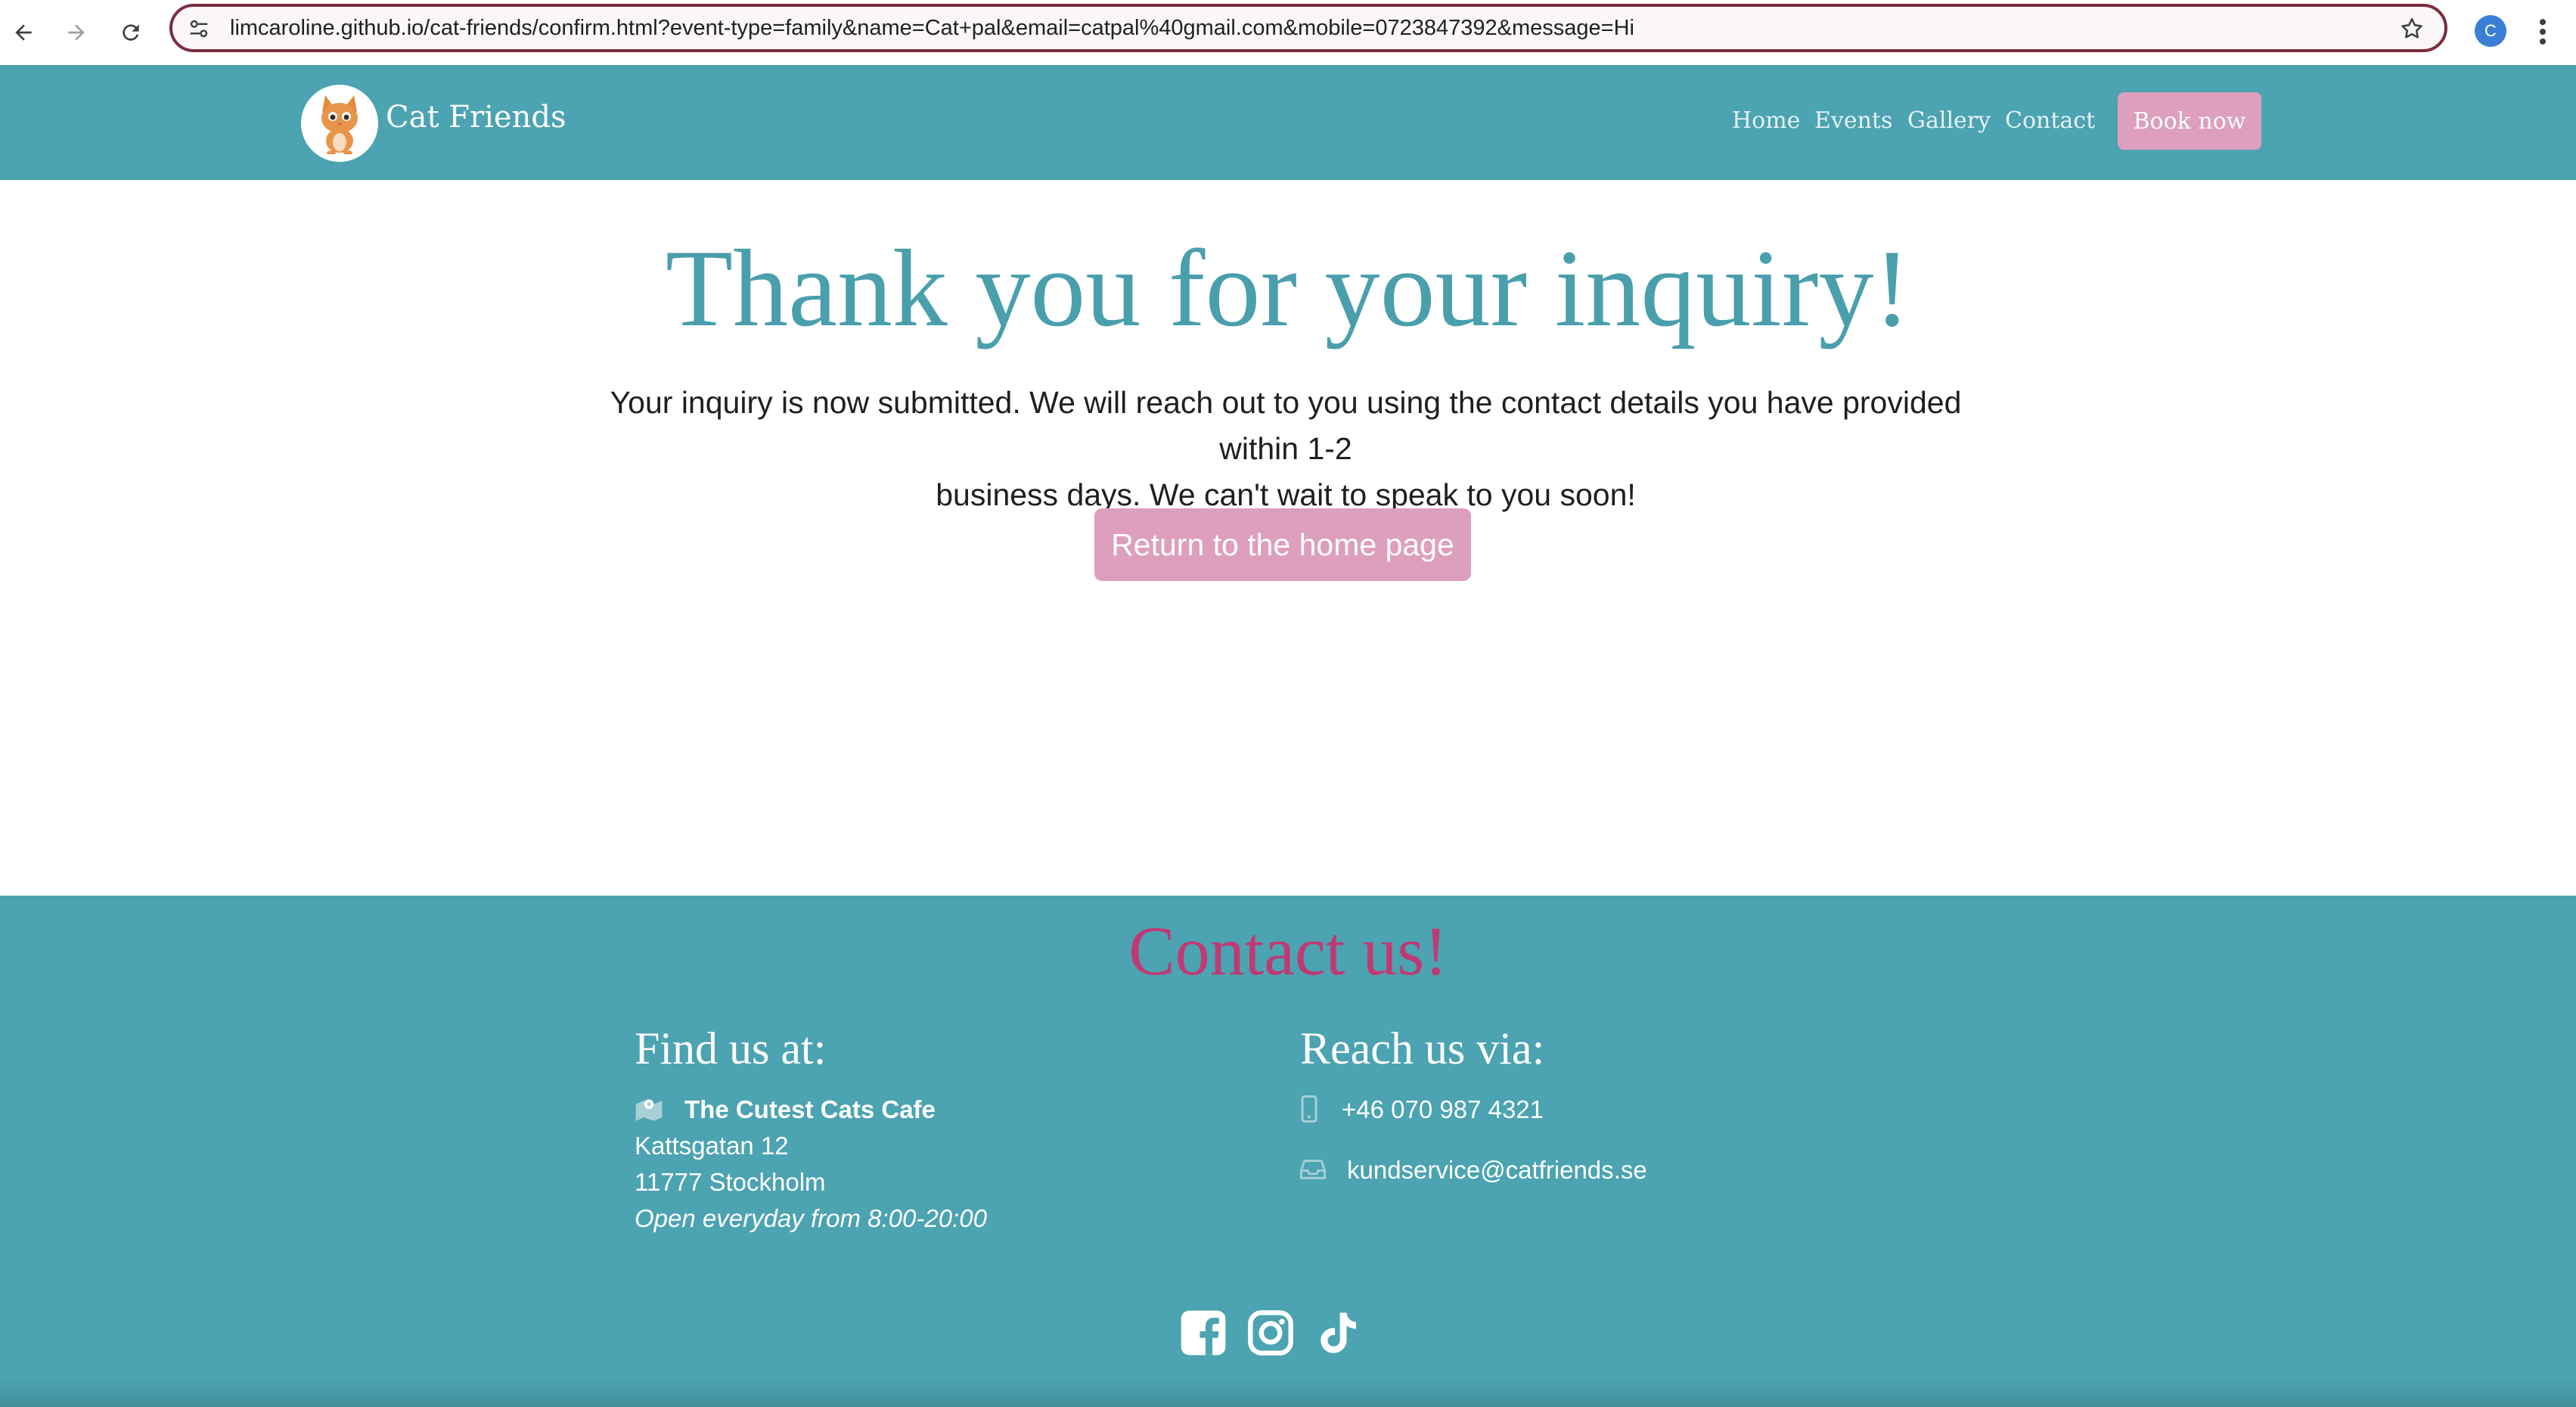 The width and height of the screenshot is (2576, 1407). I want to click on tiktok-icon, so click(1338, 1333).